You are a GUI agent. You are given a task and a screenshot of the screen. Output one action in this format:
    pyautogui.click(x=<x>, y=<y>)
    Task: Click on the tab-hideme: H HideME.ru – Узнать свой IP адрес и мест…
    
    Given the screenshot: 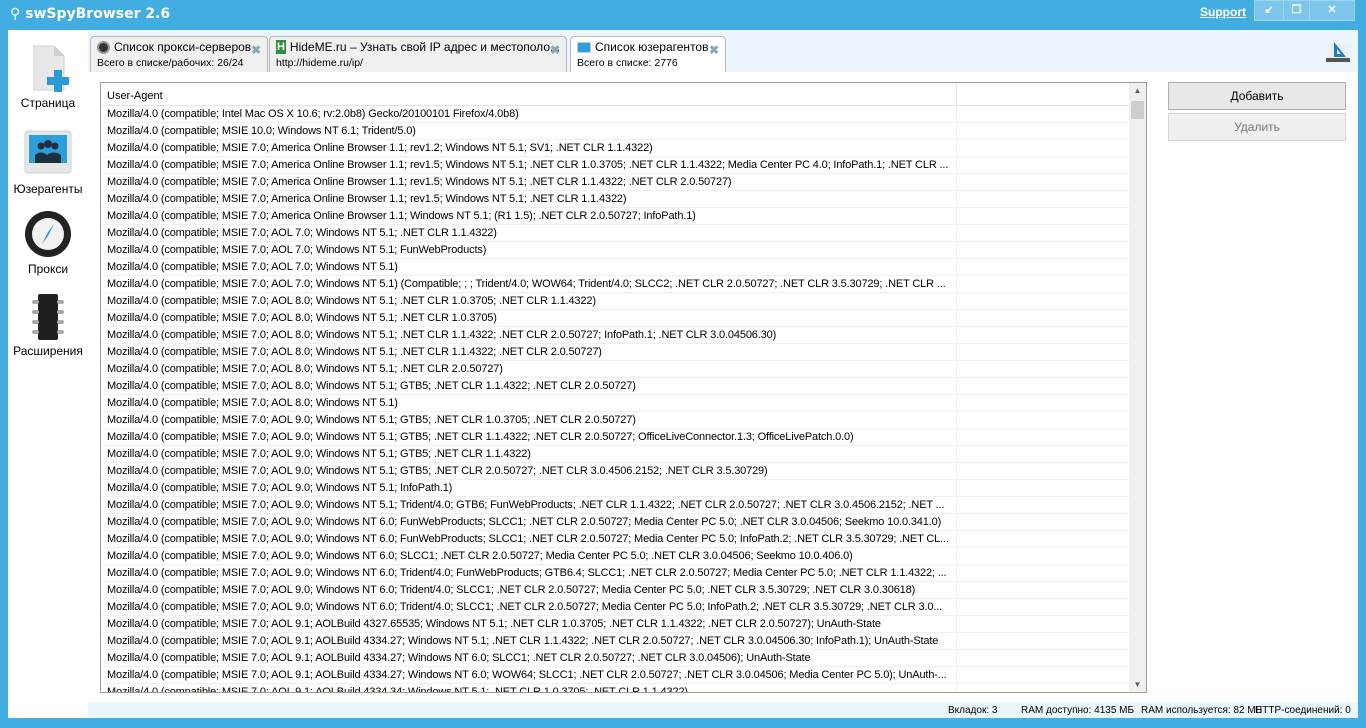 What is the action you would take?
    pyautogui.click(x=418, y=54)
    